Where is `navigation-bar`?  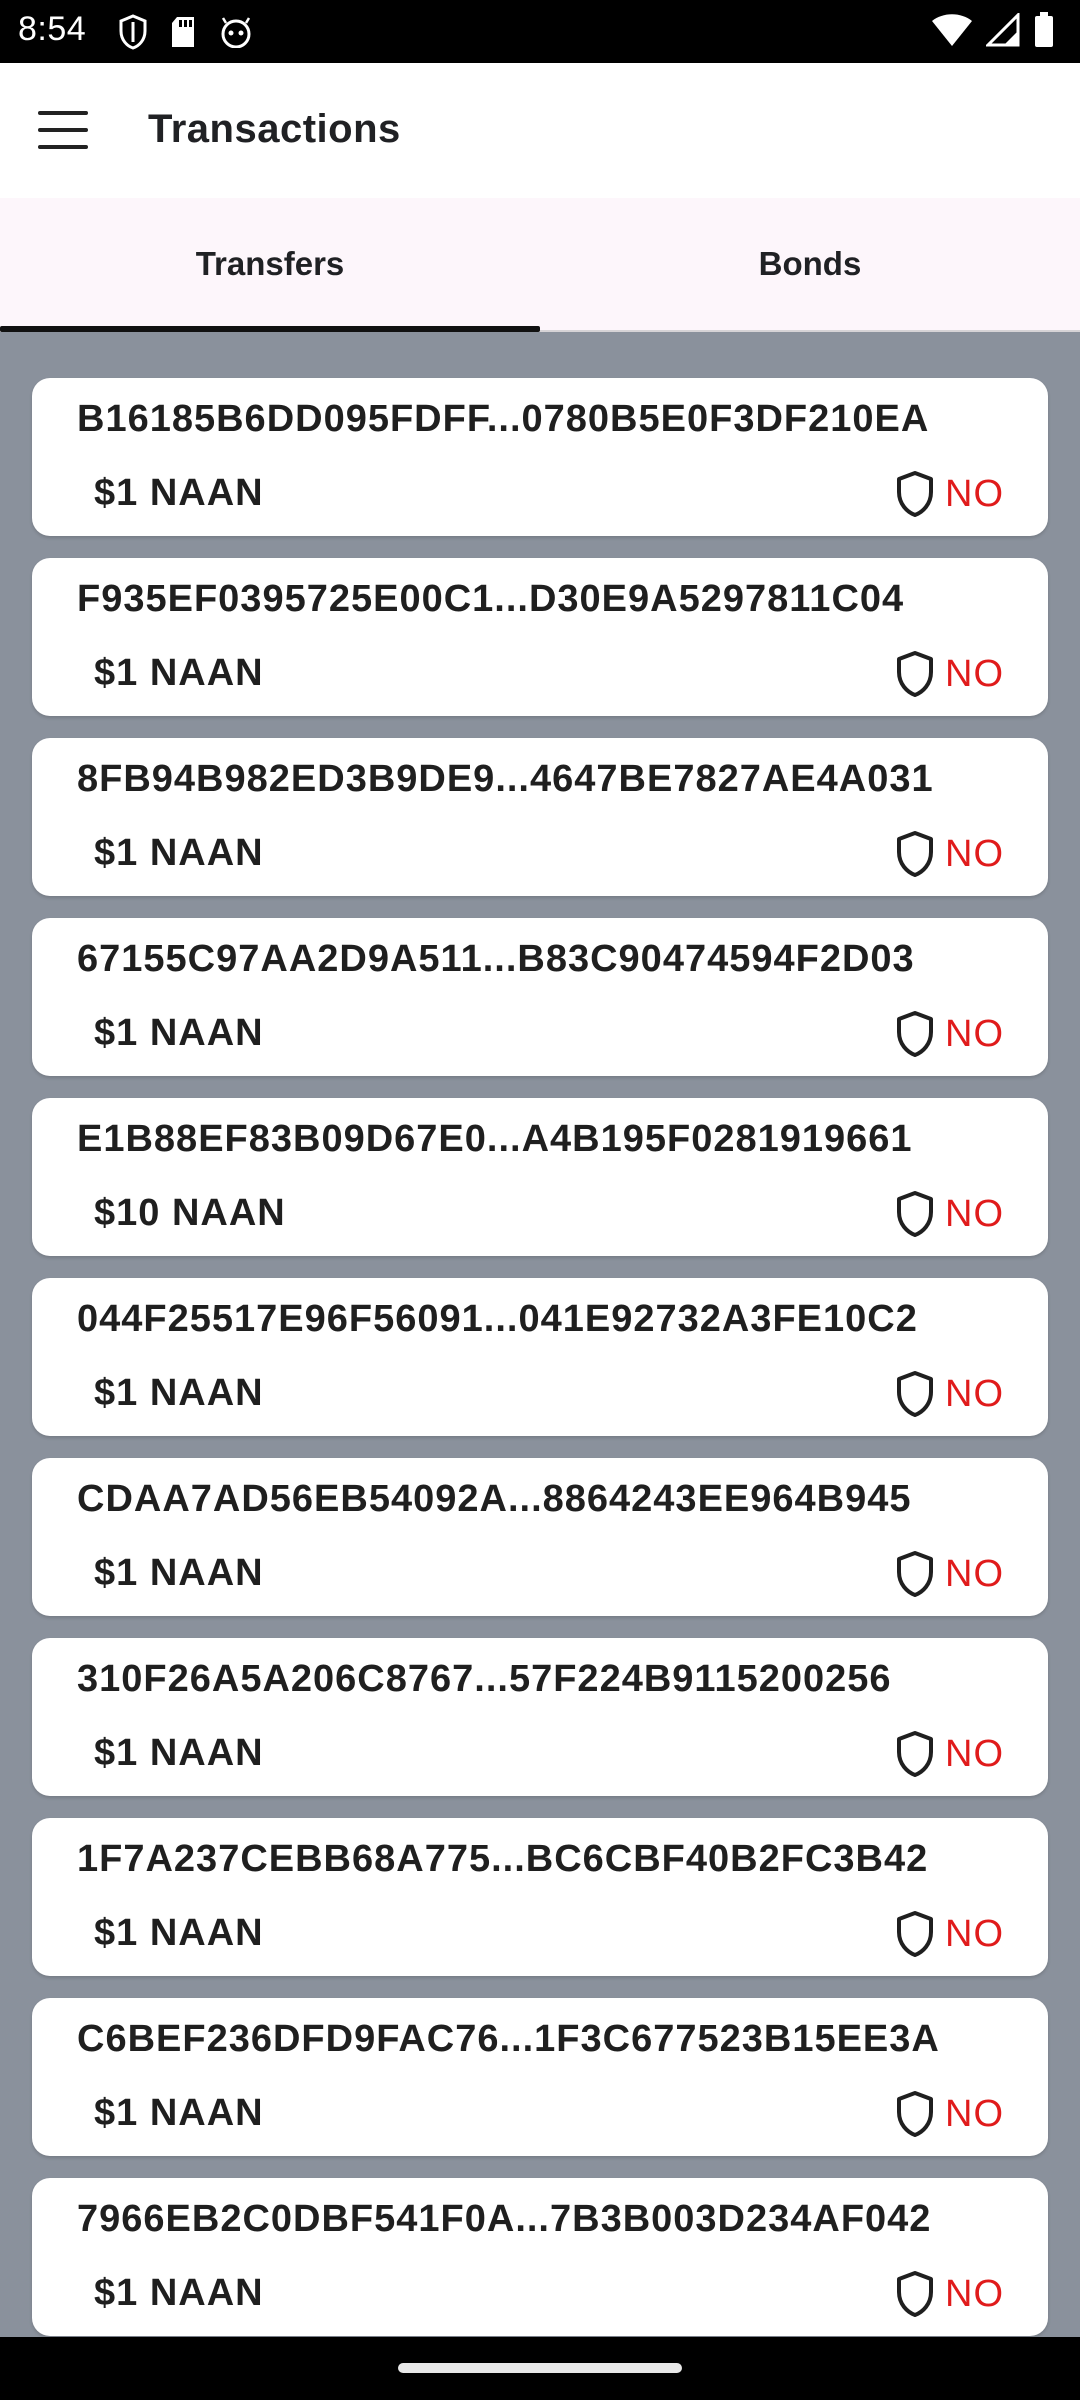 navigation-bar is located at coordinates (540, 2368).